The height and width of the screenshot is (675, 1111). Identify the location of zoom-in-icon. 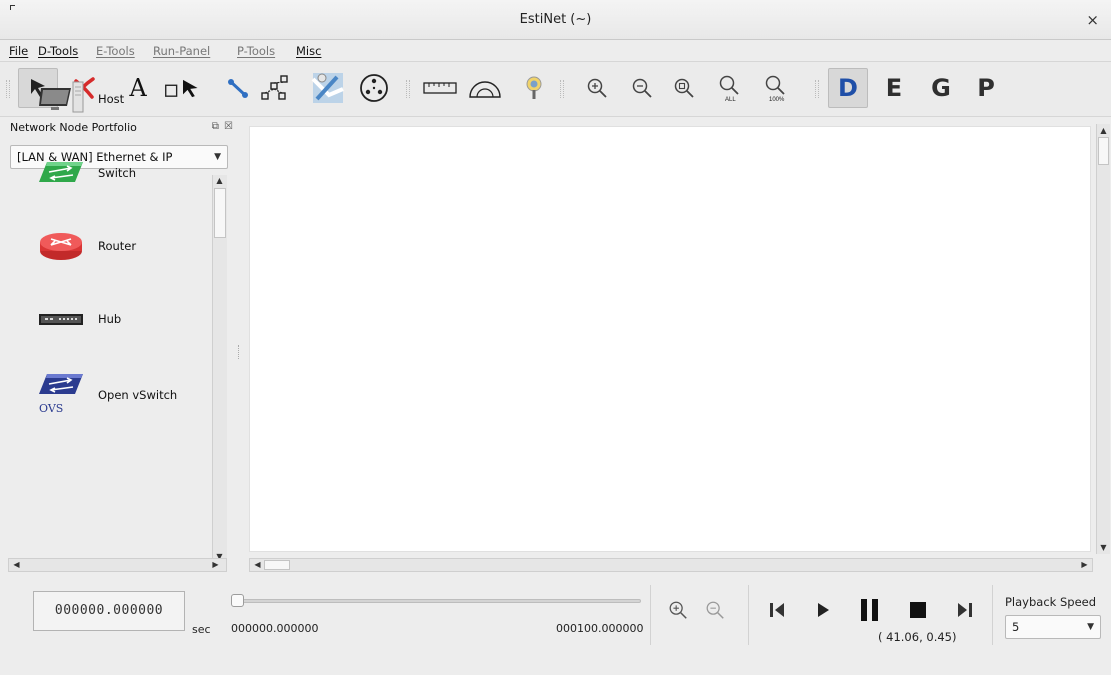
(678, 610).